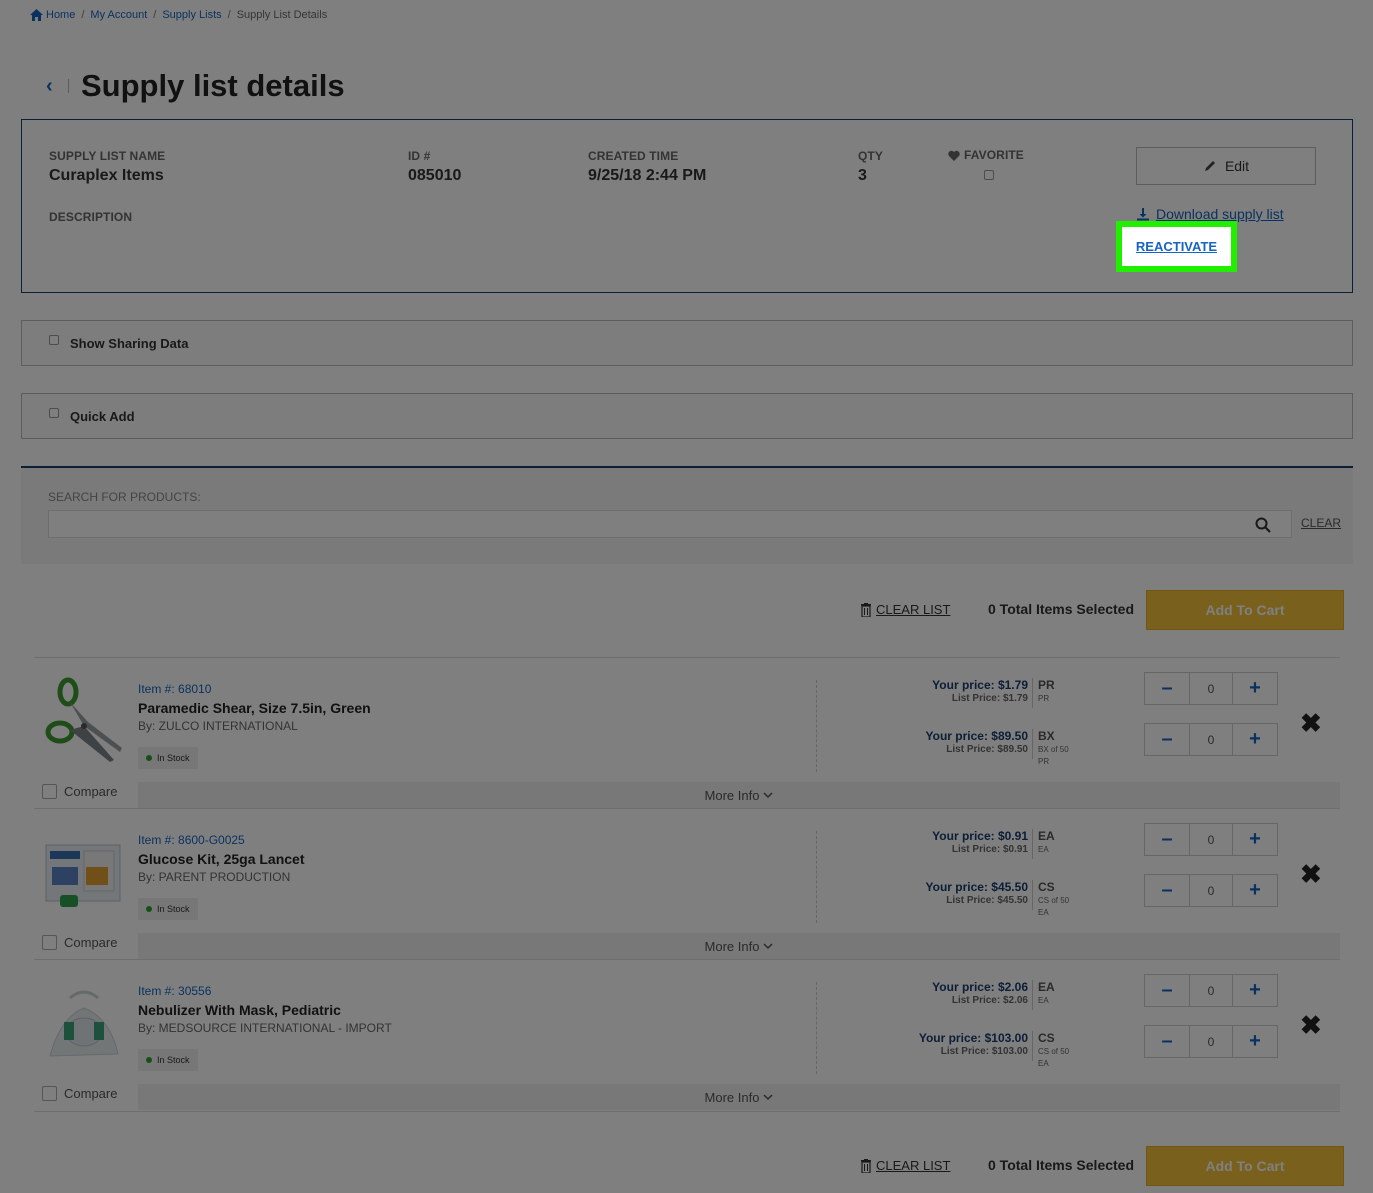  Describe the element at coordinates (1054, 1057) in the screenshot. I see `uom-detail: CS of 50 EA` at that location.